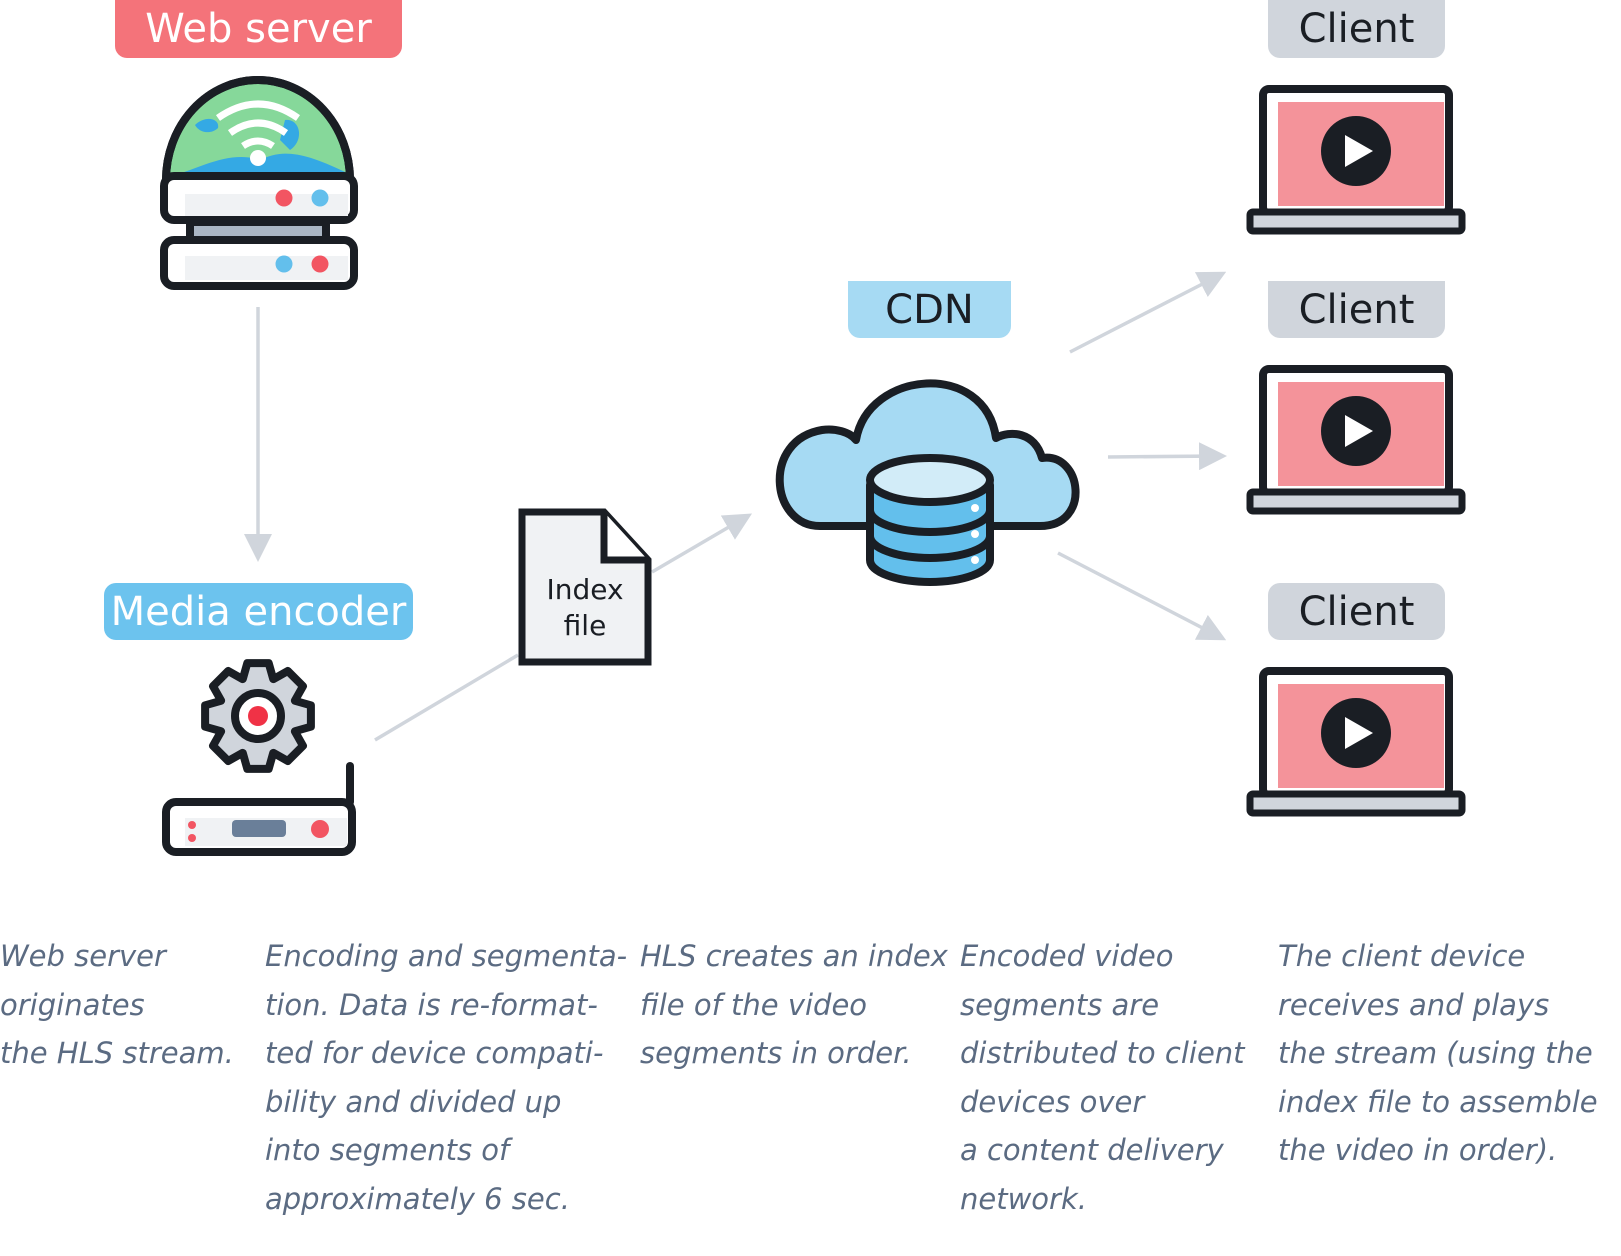 Image resolution: width=1621 pixels, height=1256 pixels. What do you see at coordinates (1402, 956) in the screenshot?
I see `caption-line: The client device` at bounding box center [1402, 956].